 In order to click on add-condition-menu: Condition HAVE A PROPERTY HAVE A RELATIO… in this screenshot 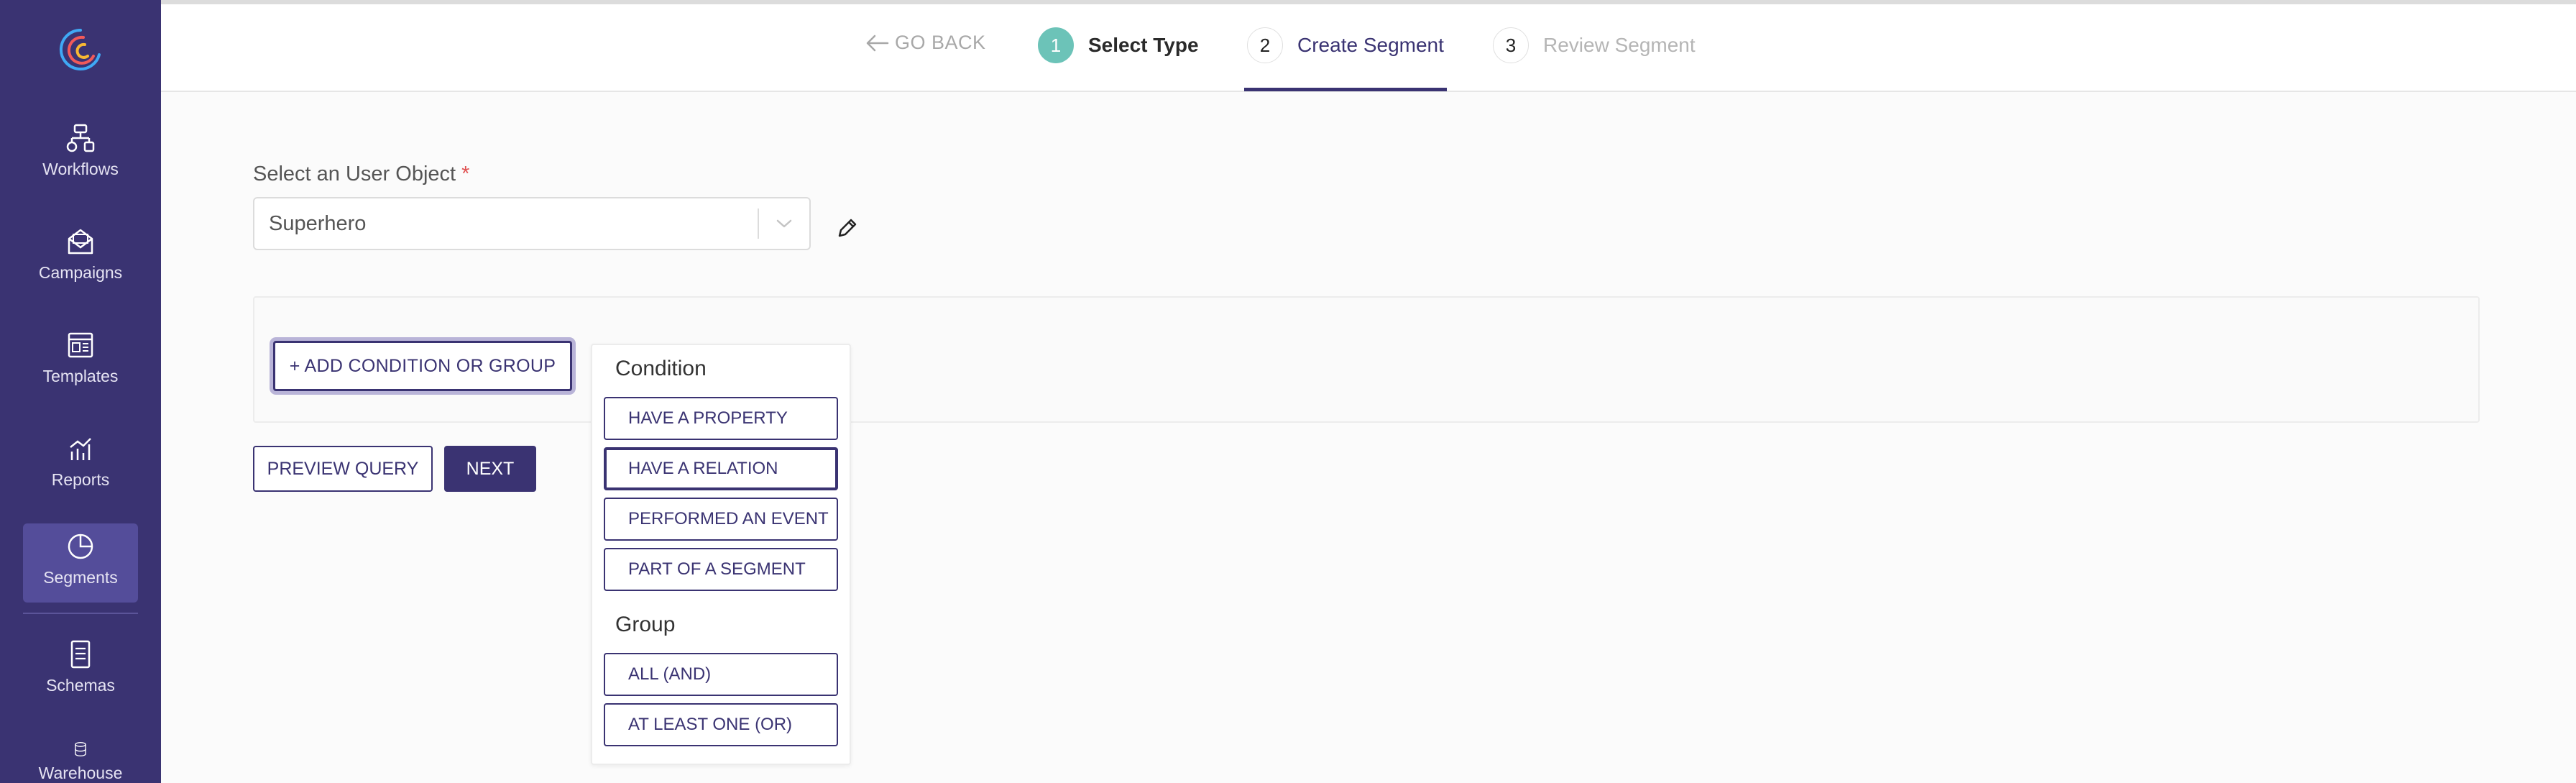, I will do `click(721, 554)`.